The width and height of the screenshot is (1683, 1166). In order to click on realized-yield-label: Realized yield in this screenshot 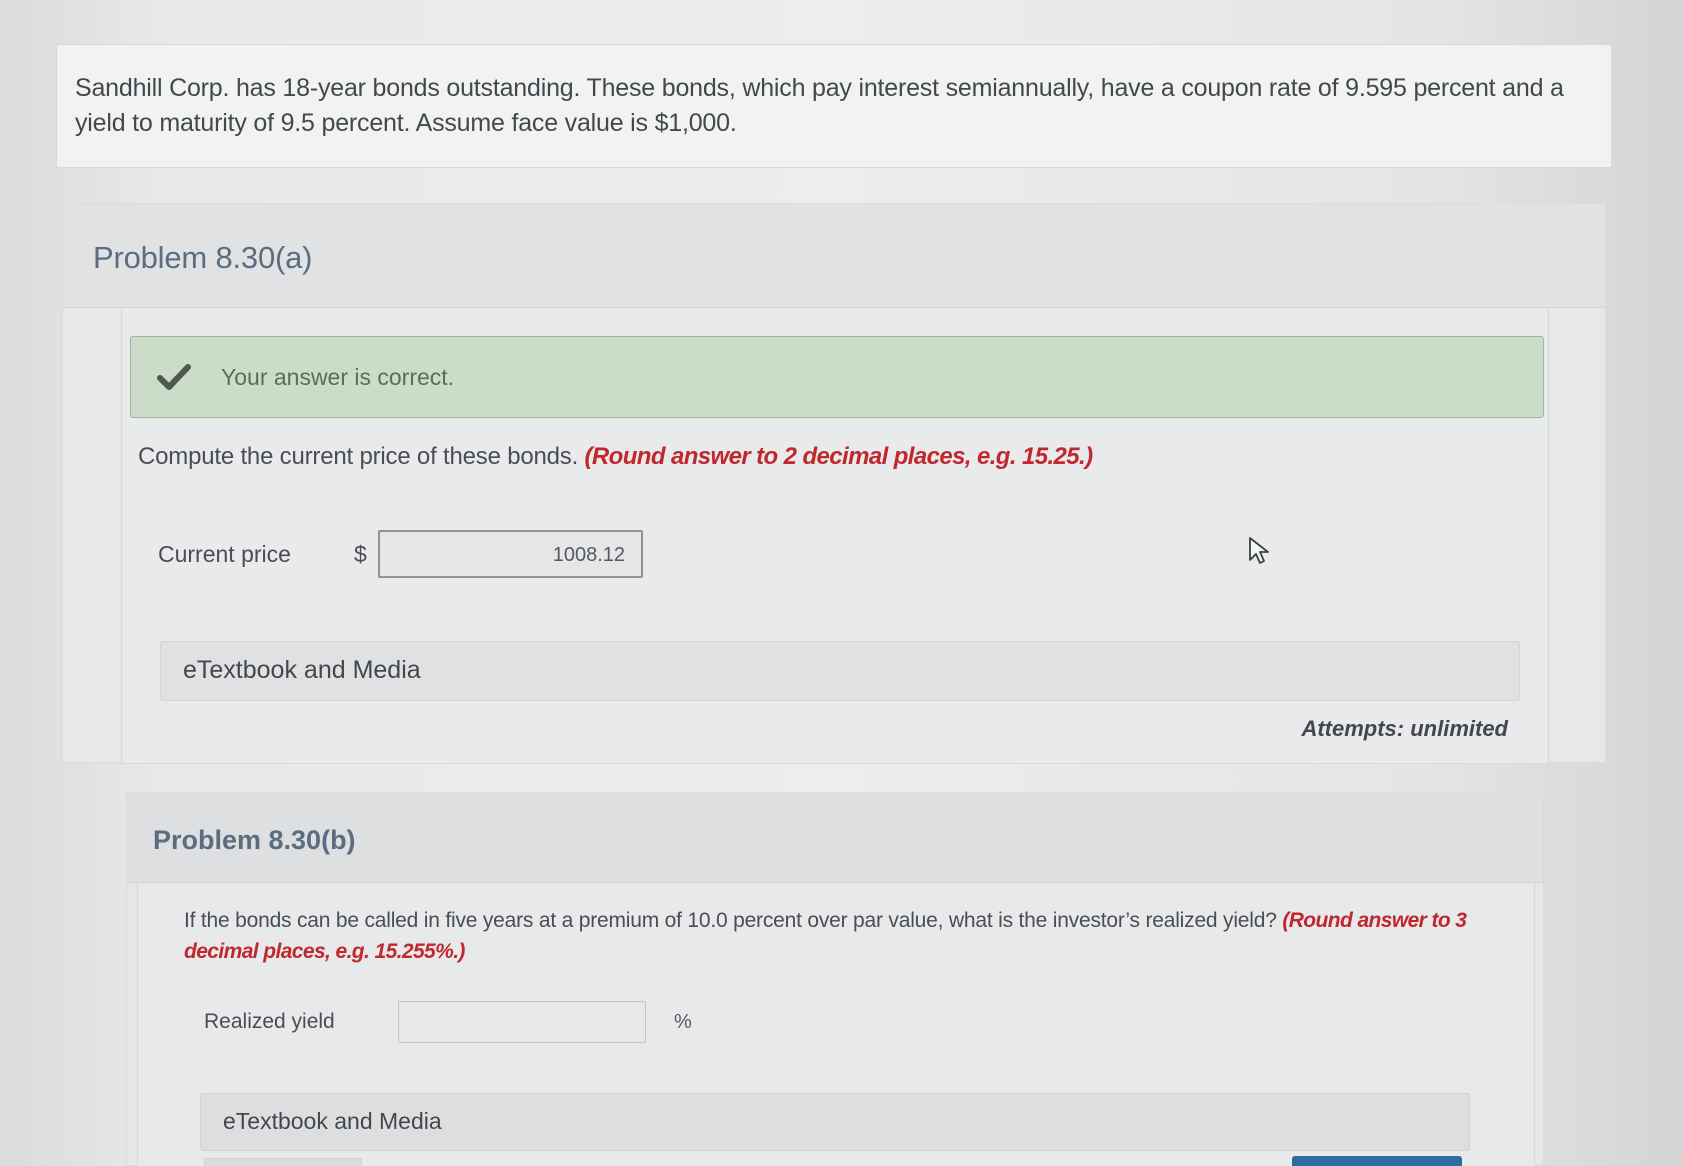, I will do `click(269, 1021)`.